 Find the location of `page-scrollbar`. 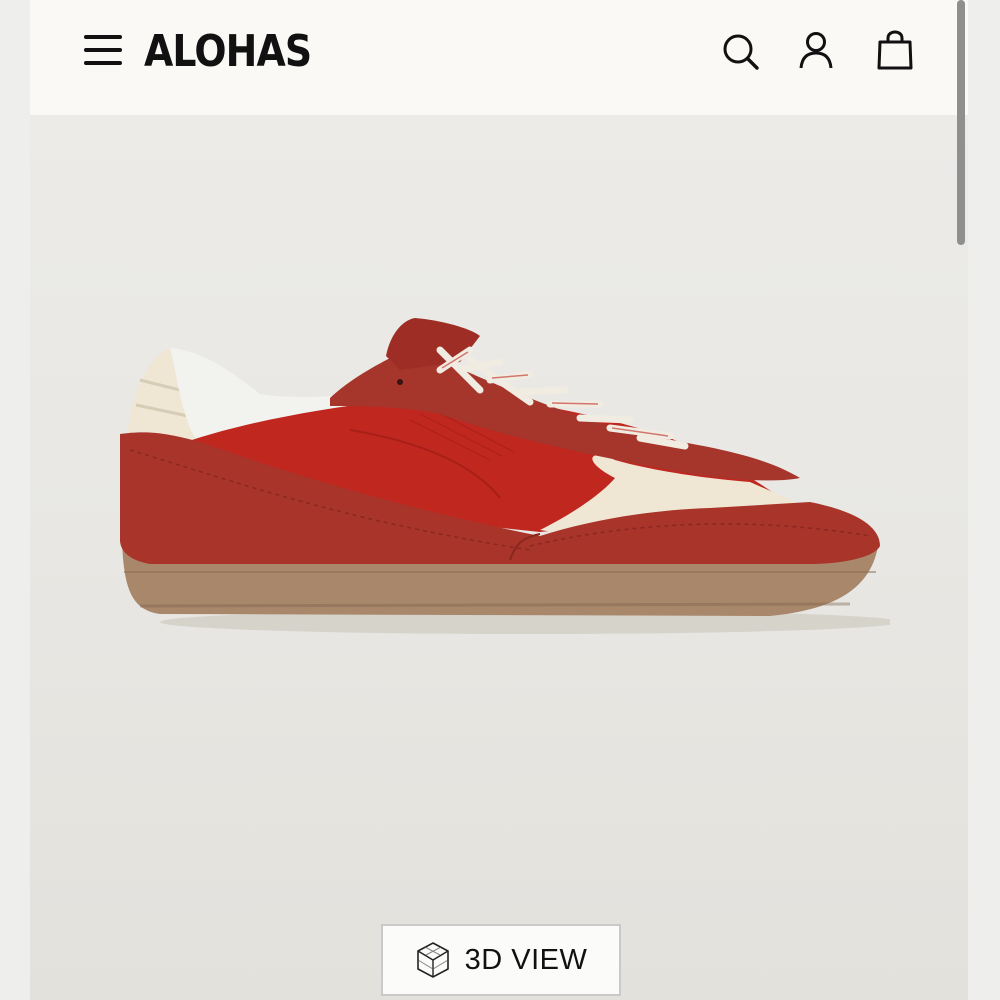

page-scrollbar is located at coordinates (961, 122).